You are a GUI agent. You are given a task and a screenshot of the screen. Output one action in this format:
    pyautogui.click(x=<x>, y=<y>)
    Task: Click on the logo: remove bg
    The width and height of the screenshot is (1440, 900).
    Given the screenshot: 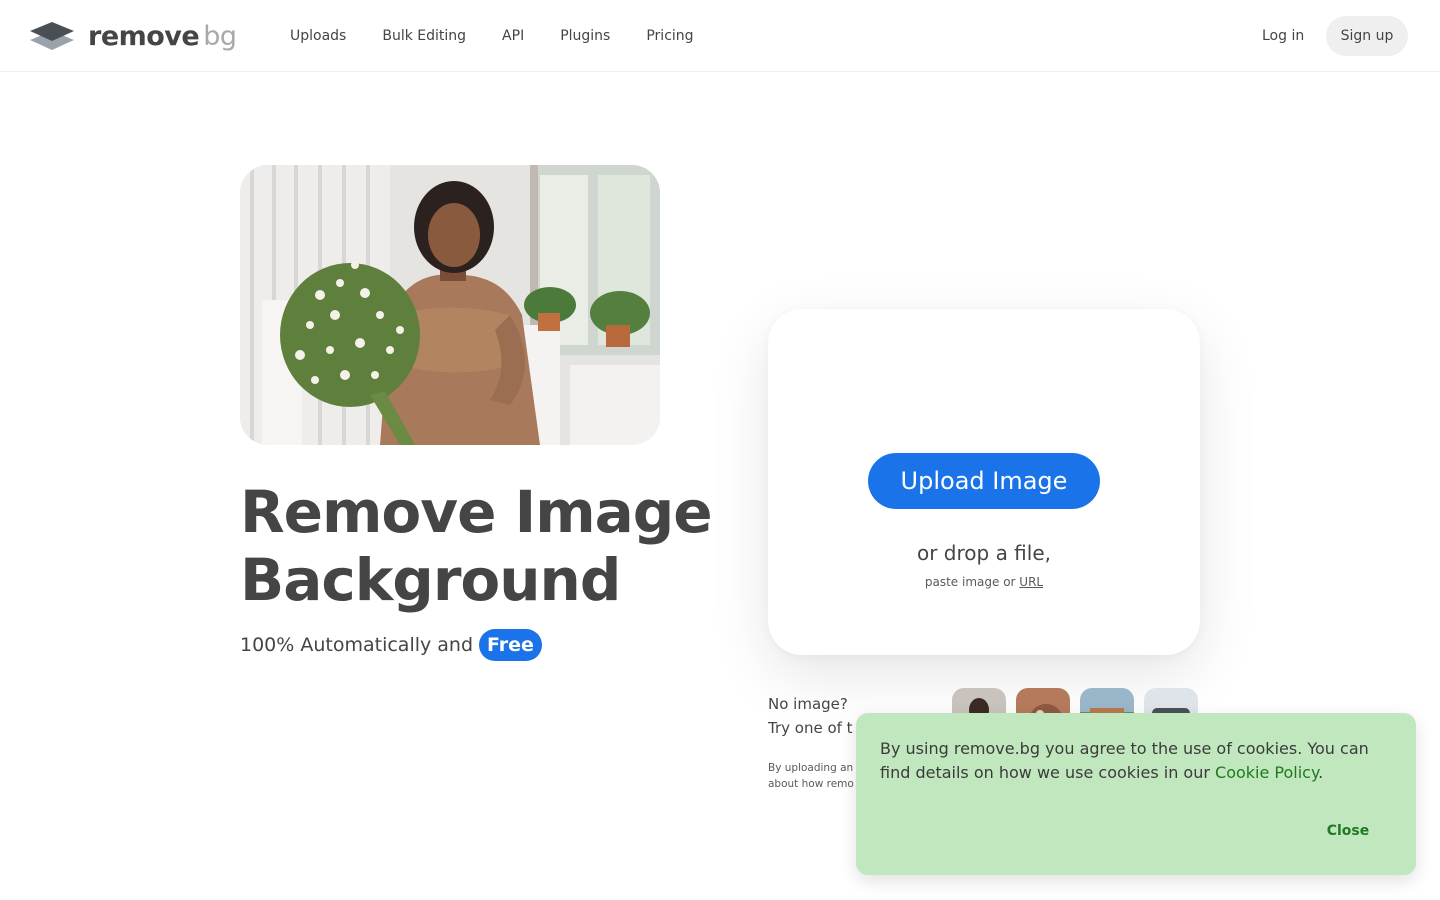 What is the action you would take?
    pyautogui.click(x=133, y=36)
    